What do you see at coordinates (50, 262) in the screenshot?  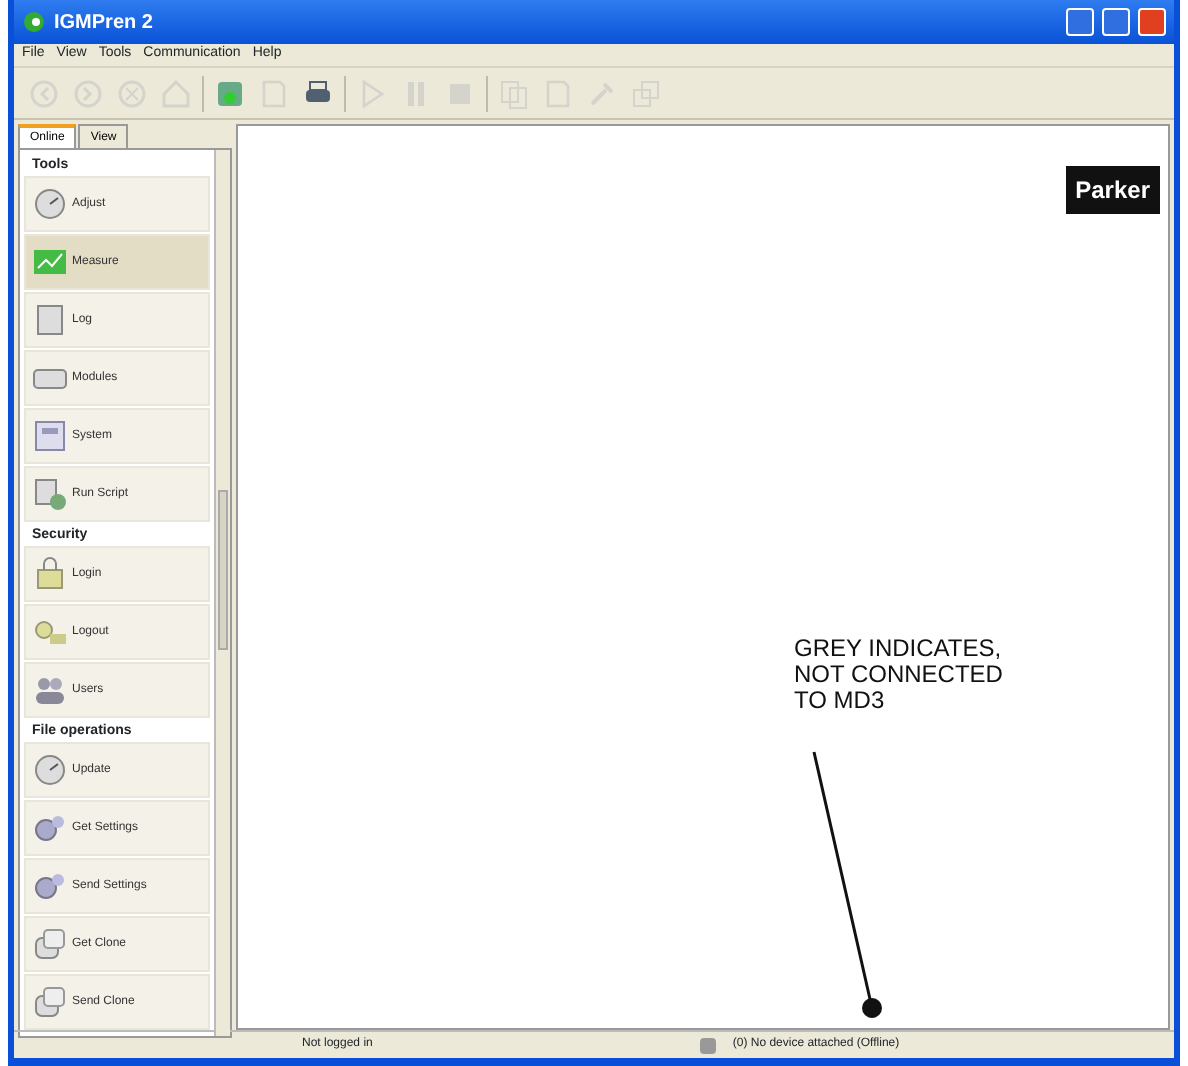 I see `chart-icon` at bounding box center [50, 262].